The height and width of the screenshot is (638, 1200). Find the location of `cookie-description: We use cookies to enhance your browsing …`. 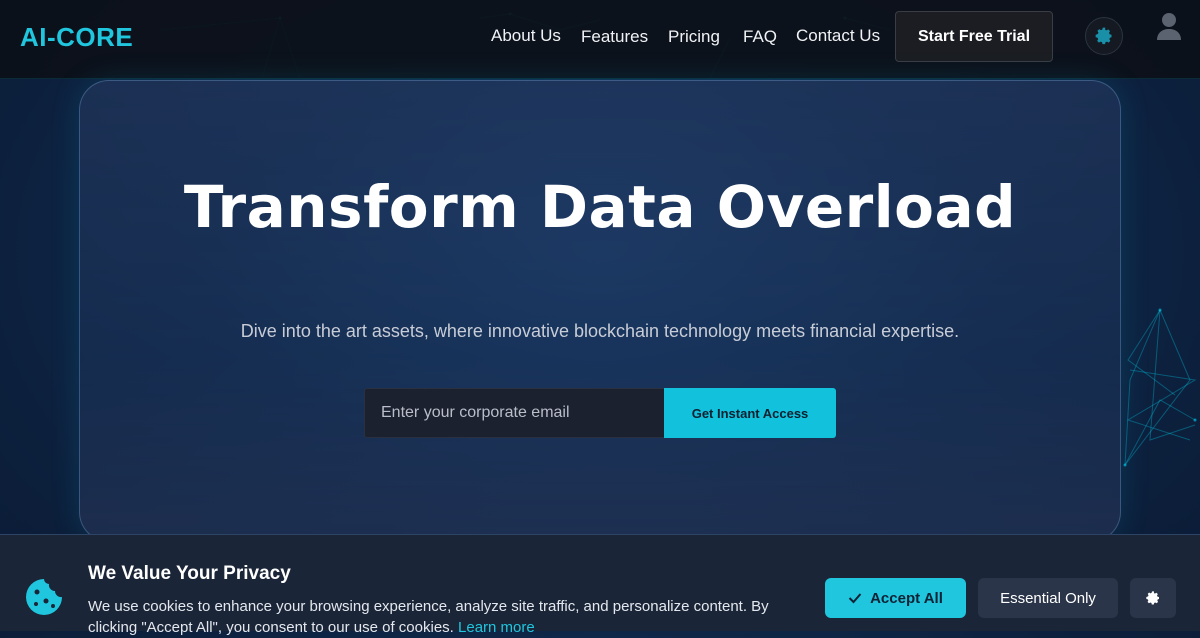

cookie-description: We use cookies to enhance your browsing … is located at coordinates (448, 617).